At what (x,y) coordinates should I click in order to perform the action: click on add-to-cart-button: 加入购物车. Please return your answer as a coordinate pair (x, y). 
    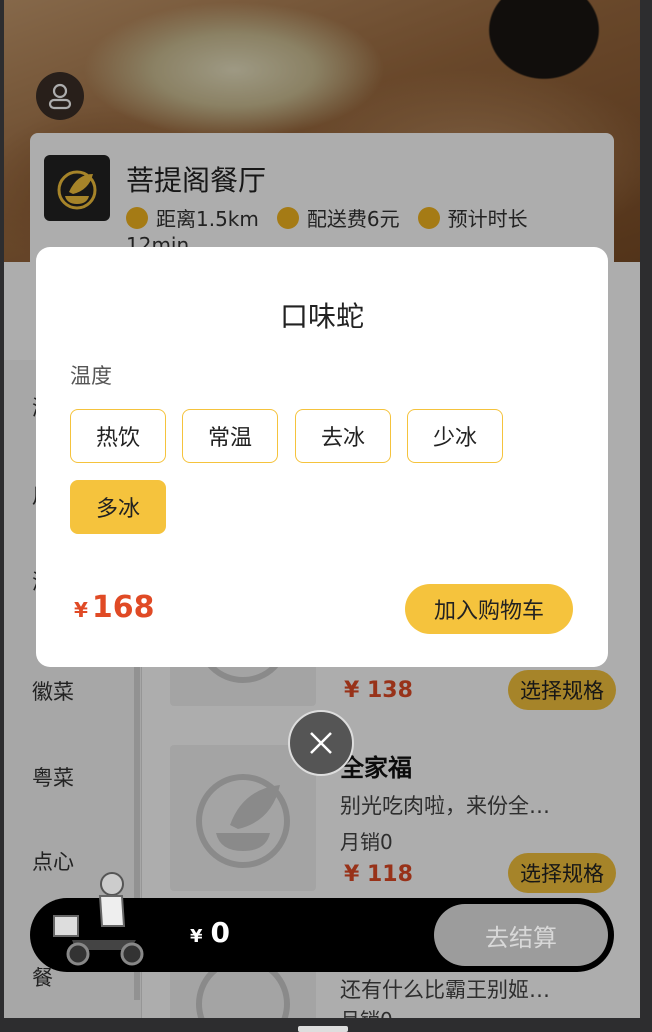
    Looking at the image, I should click on (489, 609).